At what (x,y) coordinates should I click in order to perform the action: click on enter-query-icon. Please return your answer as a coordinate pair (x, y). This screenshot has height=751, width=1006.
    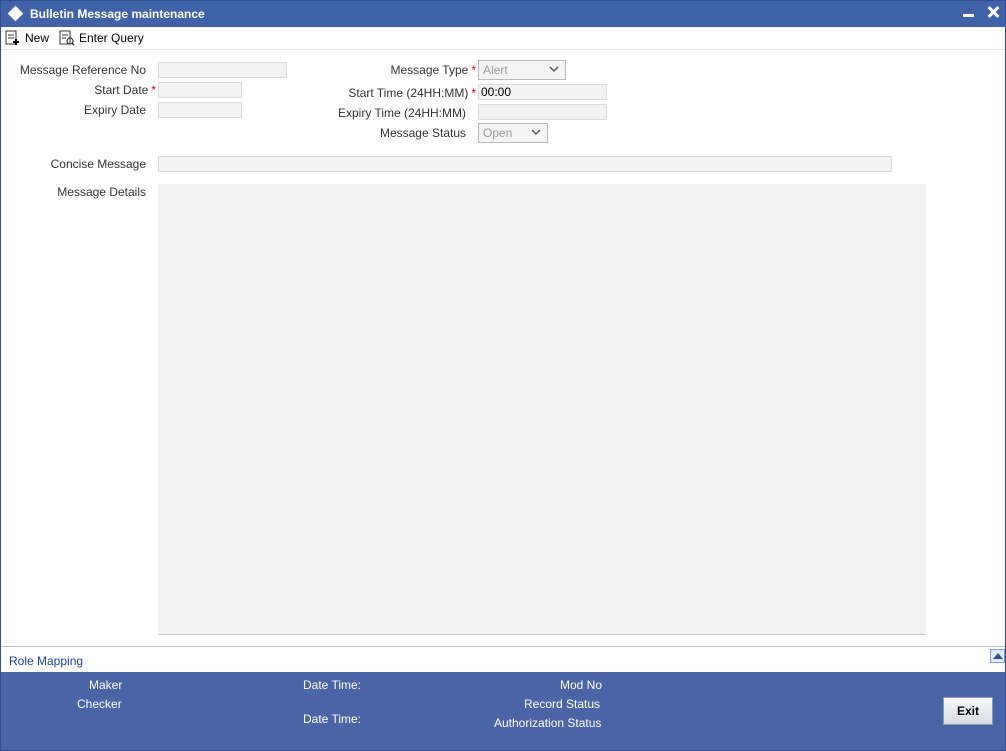
    Looking at the image, I should click on (67, 38).